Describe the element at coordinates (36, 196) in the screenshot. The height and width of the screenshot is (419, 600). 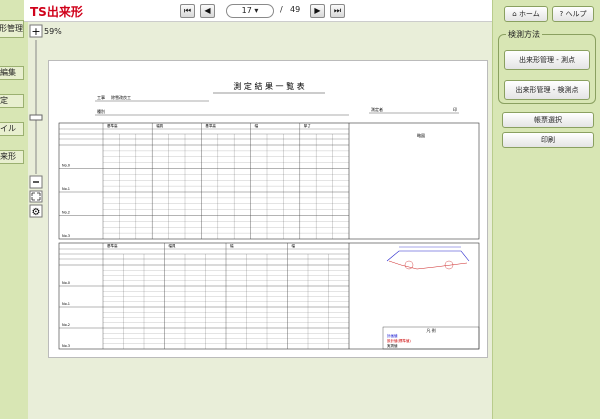
I see `fit-page-button` at that location.